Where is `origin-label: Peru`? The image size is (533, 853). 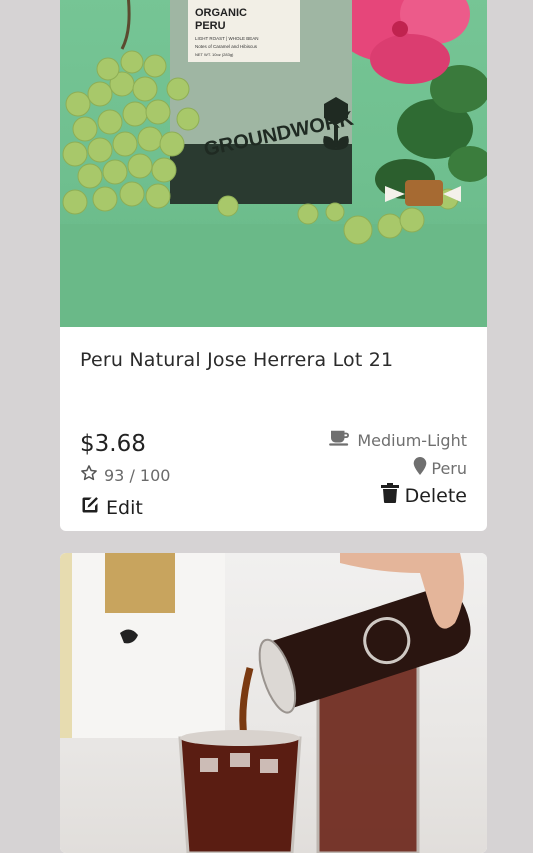
origin-label: Peru is located at coordinates (449, 468).